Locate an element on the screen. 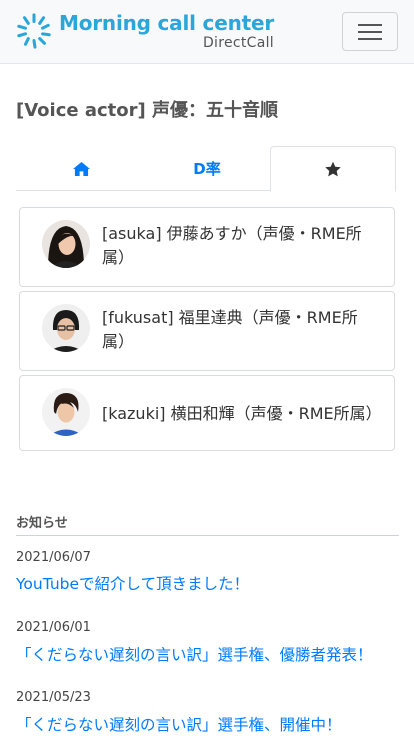  news-date: 2021/06/07 is located at coordinates (53, 557).